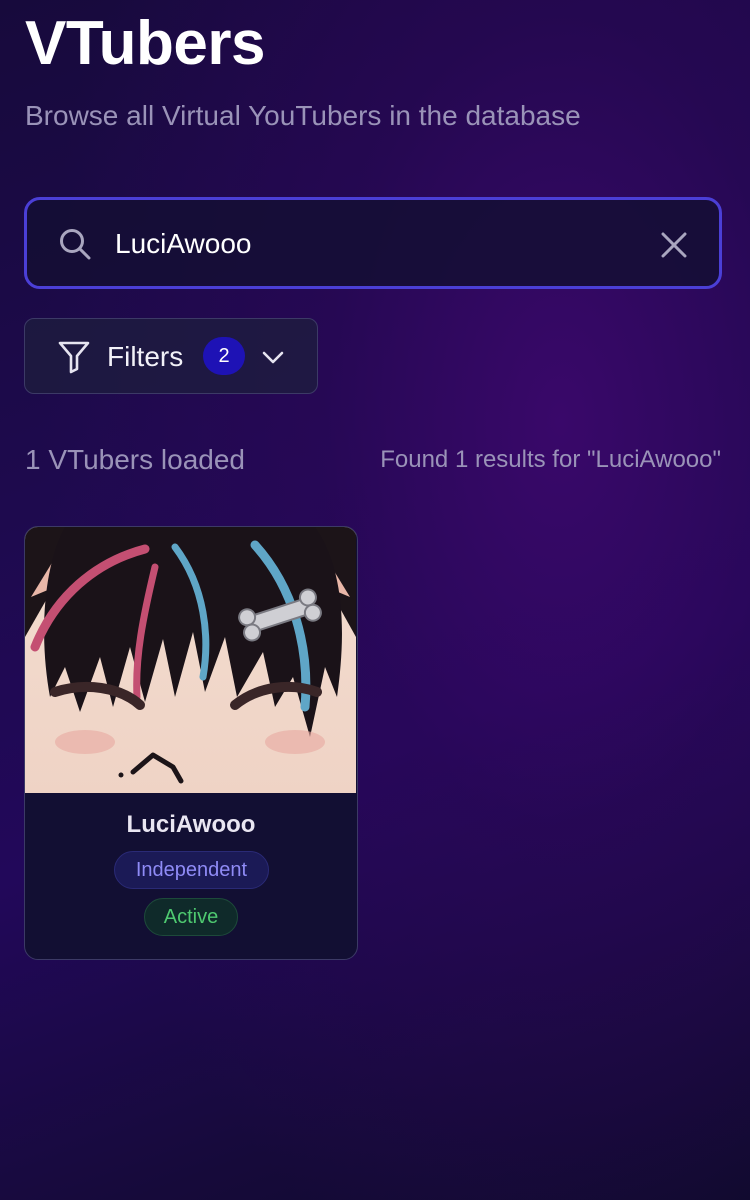 Image resolution: width=750 pixels, height=1200 pixels. Describe the element at coordinates (145, 356) in the screenshot. I see `filters-label: Filters` at that location.